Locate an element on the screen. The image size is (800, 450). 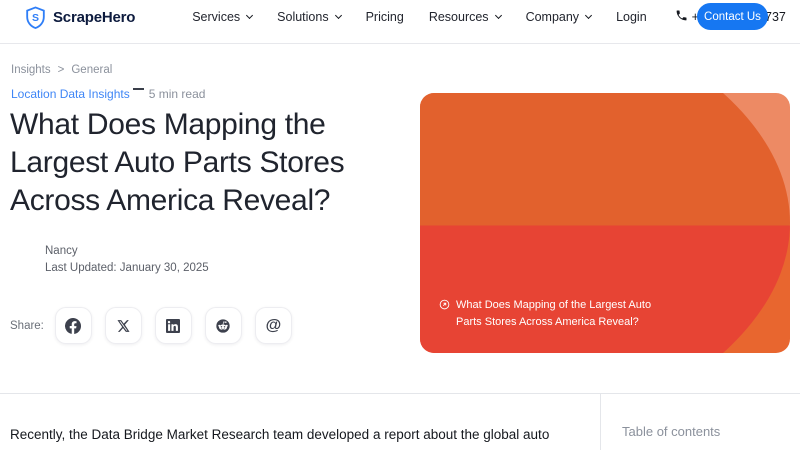
nav-item-services: Services is located at coordinates (223, 17).